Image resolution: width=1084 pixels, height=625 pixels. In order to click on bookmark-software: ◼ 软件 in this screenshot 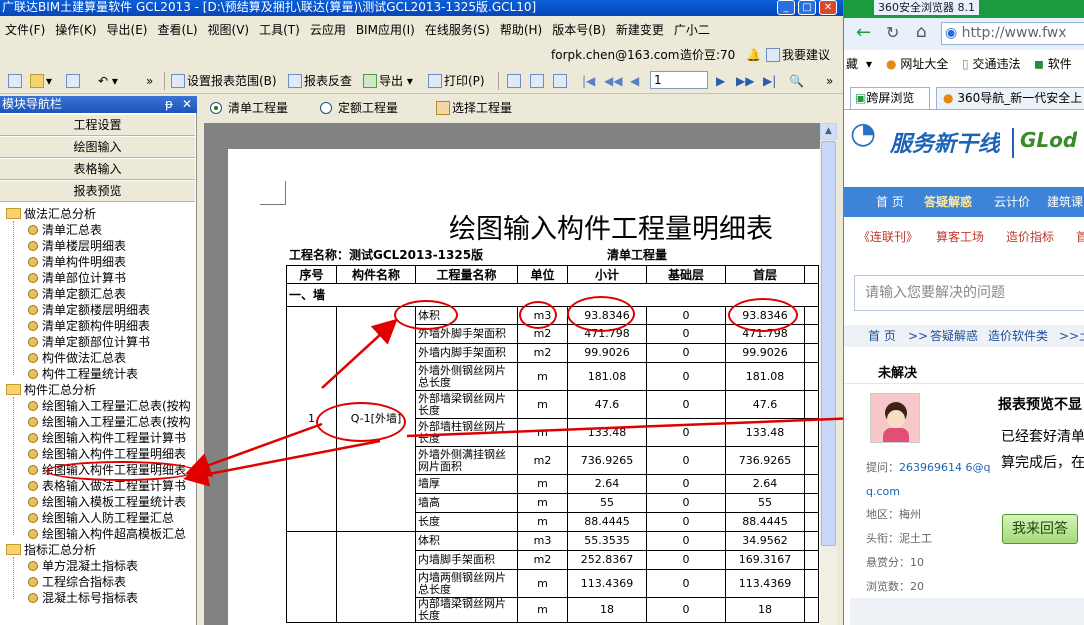, I will do `click(1053, 64)`.